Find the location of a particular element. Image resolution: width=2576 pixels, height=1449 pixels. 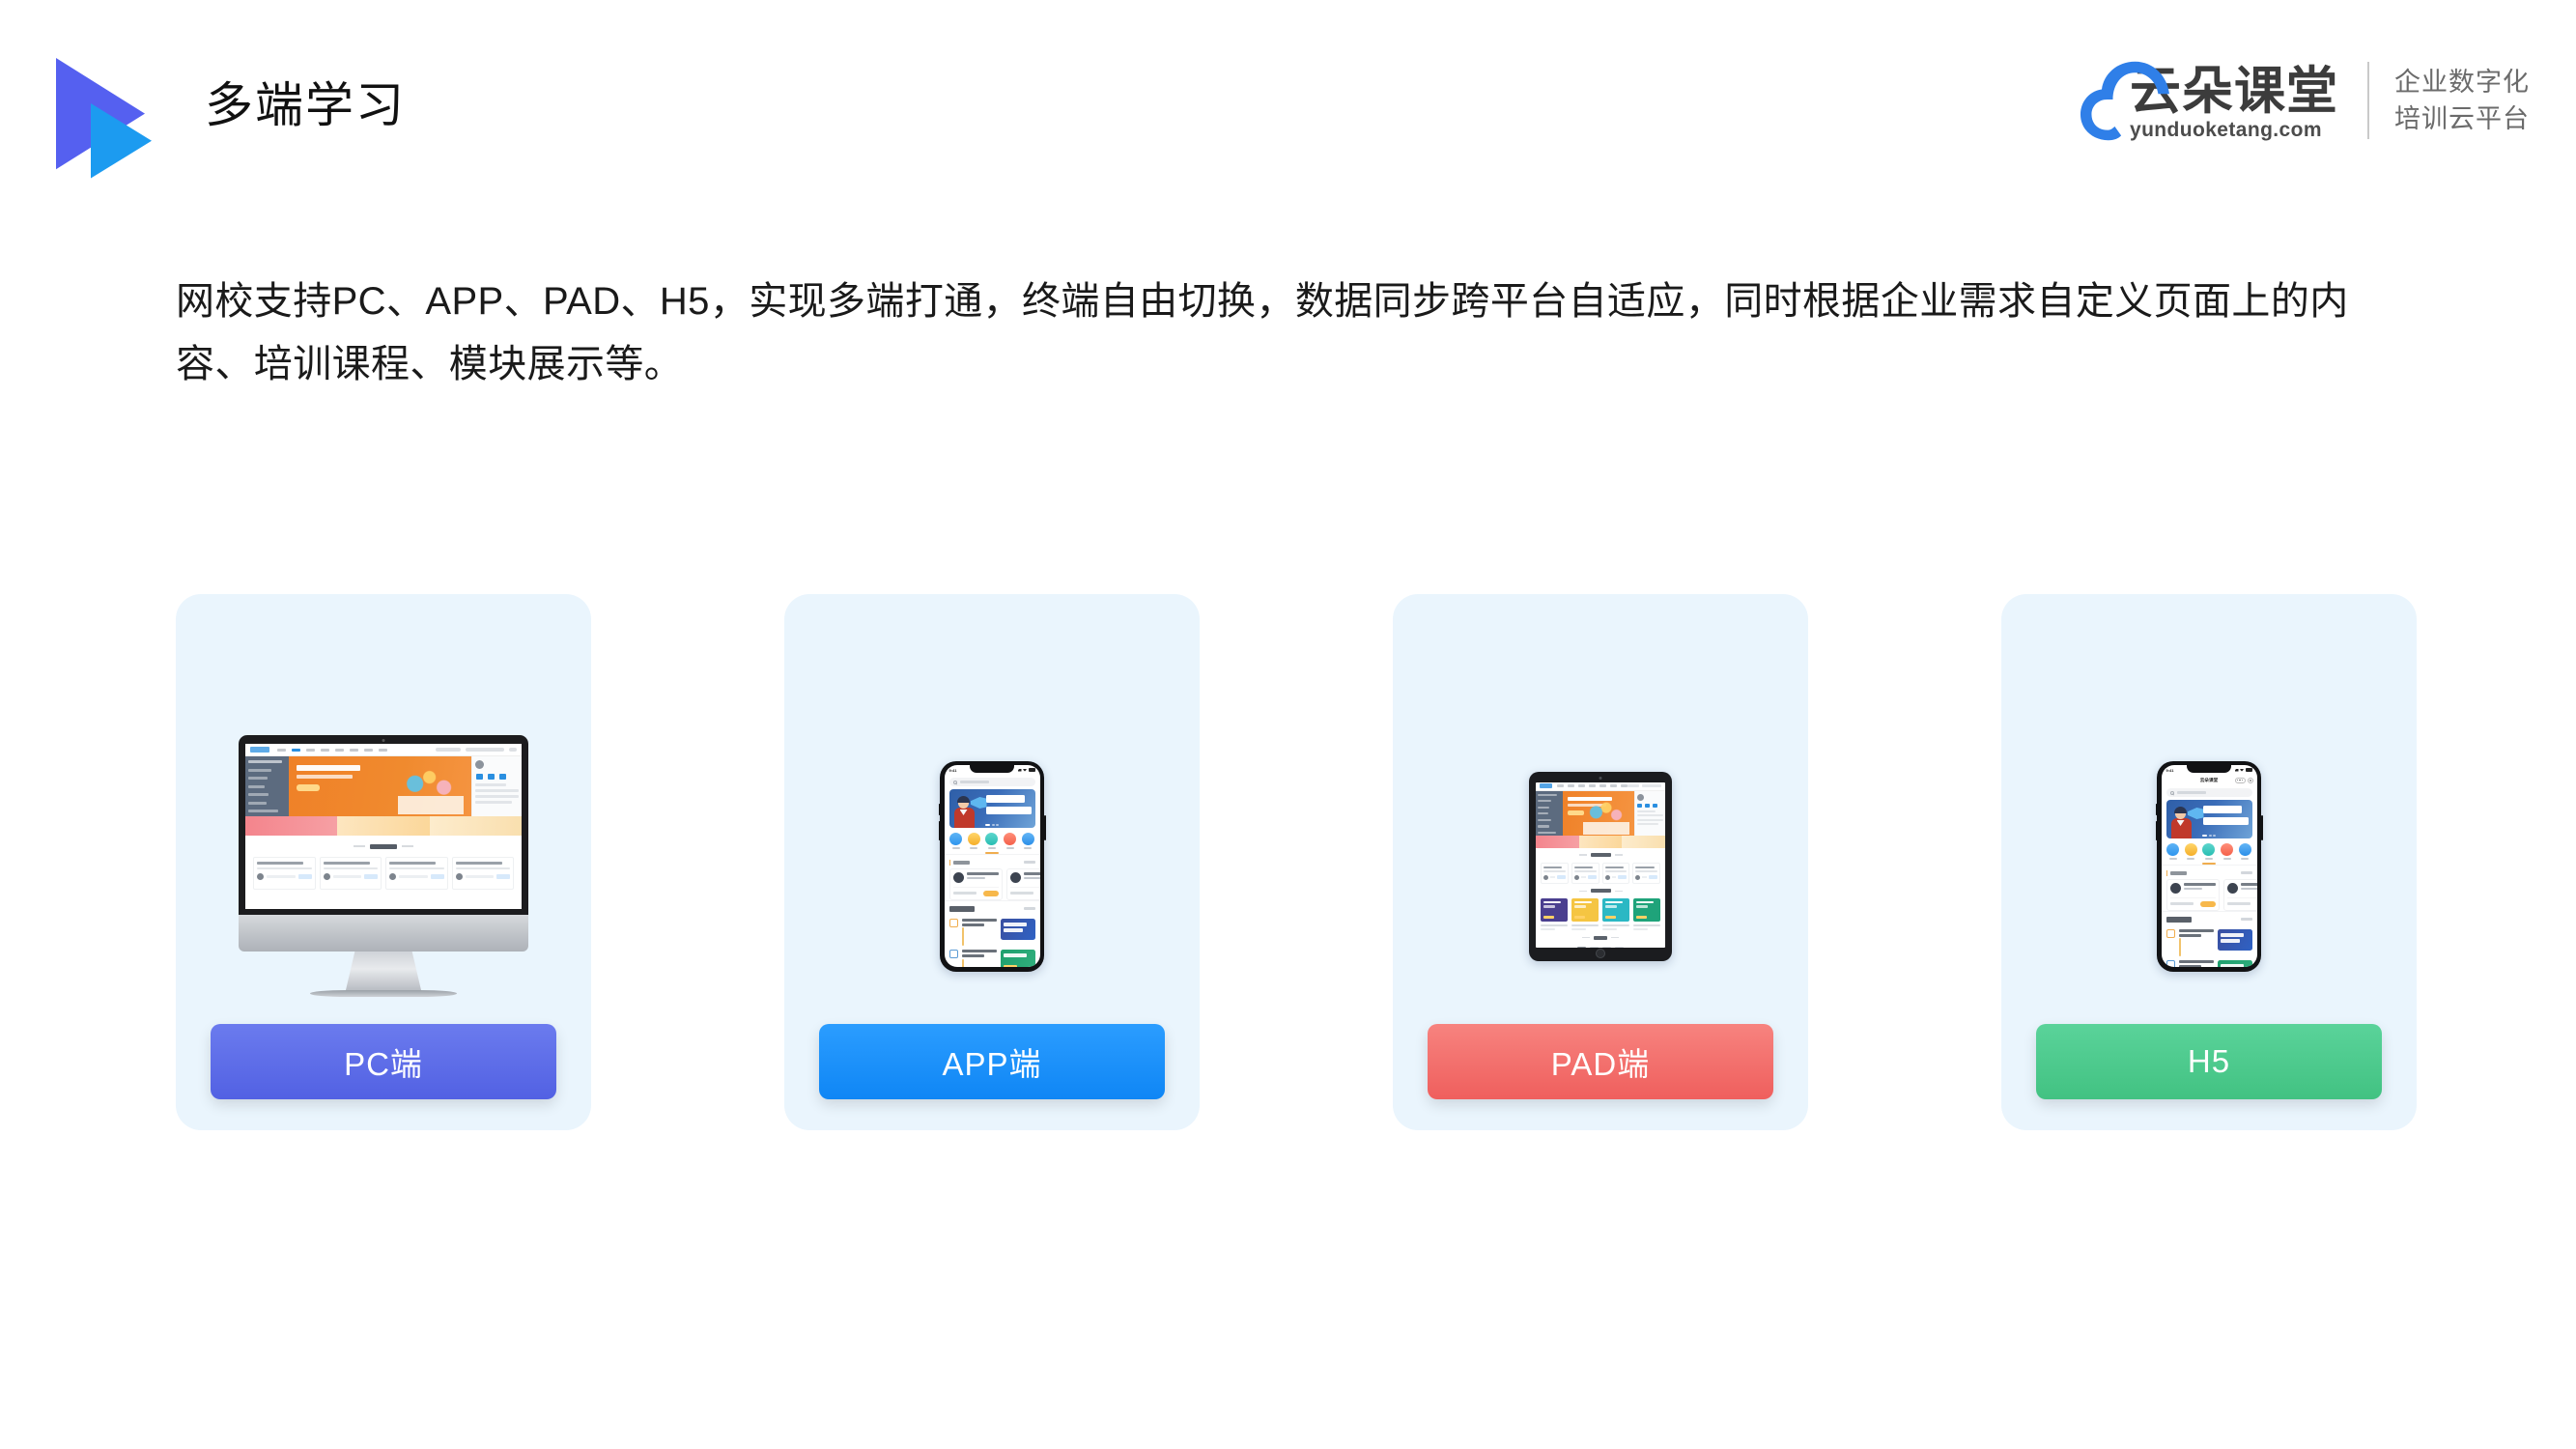

device-card-app: 9:41 APP端 is located at coordinates (992, 862).